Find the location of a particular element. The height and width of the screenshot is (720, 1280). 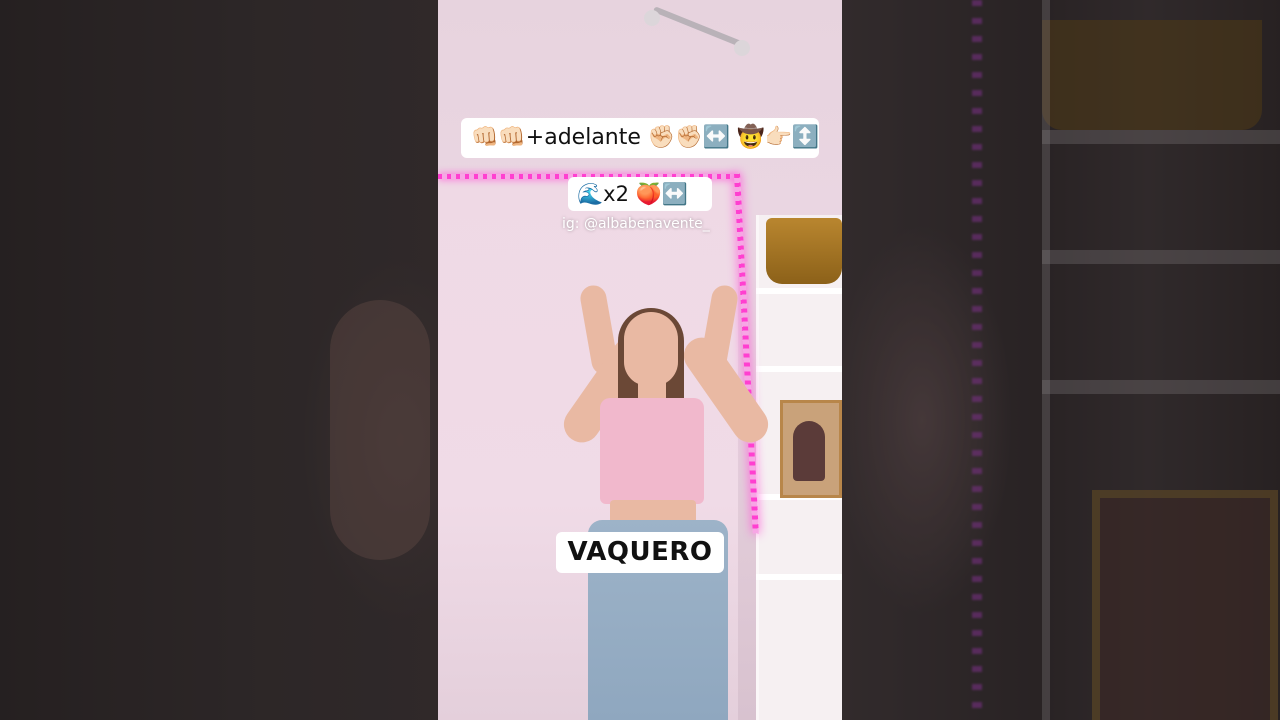

move-name-caption: VAQUERO is located at coordinates (640, 552).